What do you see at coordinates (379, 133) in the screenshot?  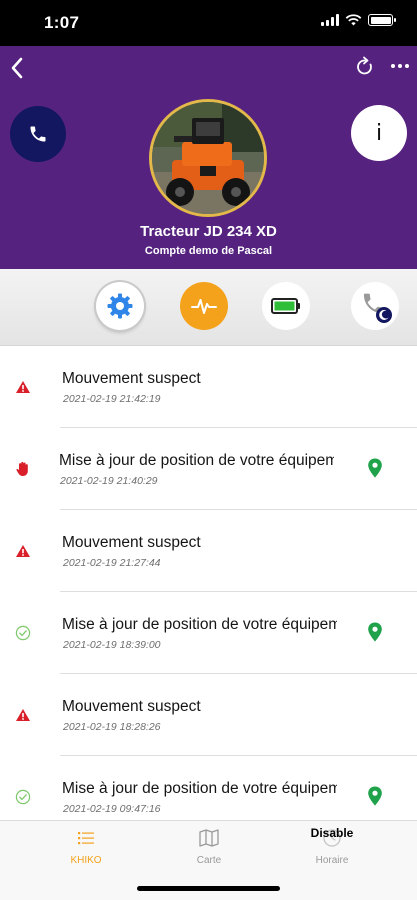 I see `info-button: i` at bounding box center [379, 133].